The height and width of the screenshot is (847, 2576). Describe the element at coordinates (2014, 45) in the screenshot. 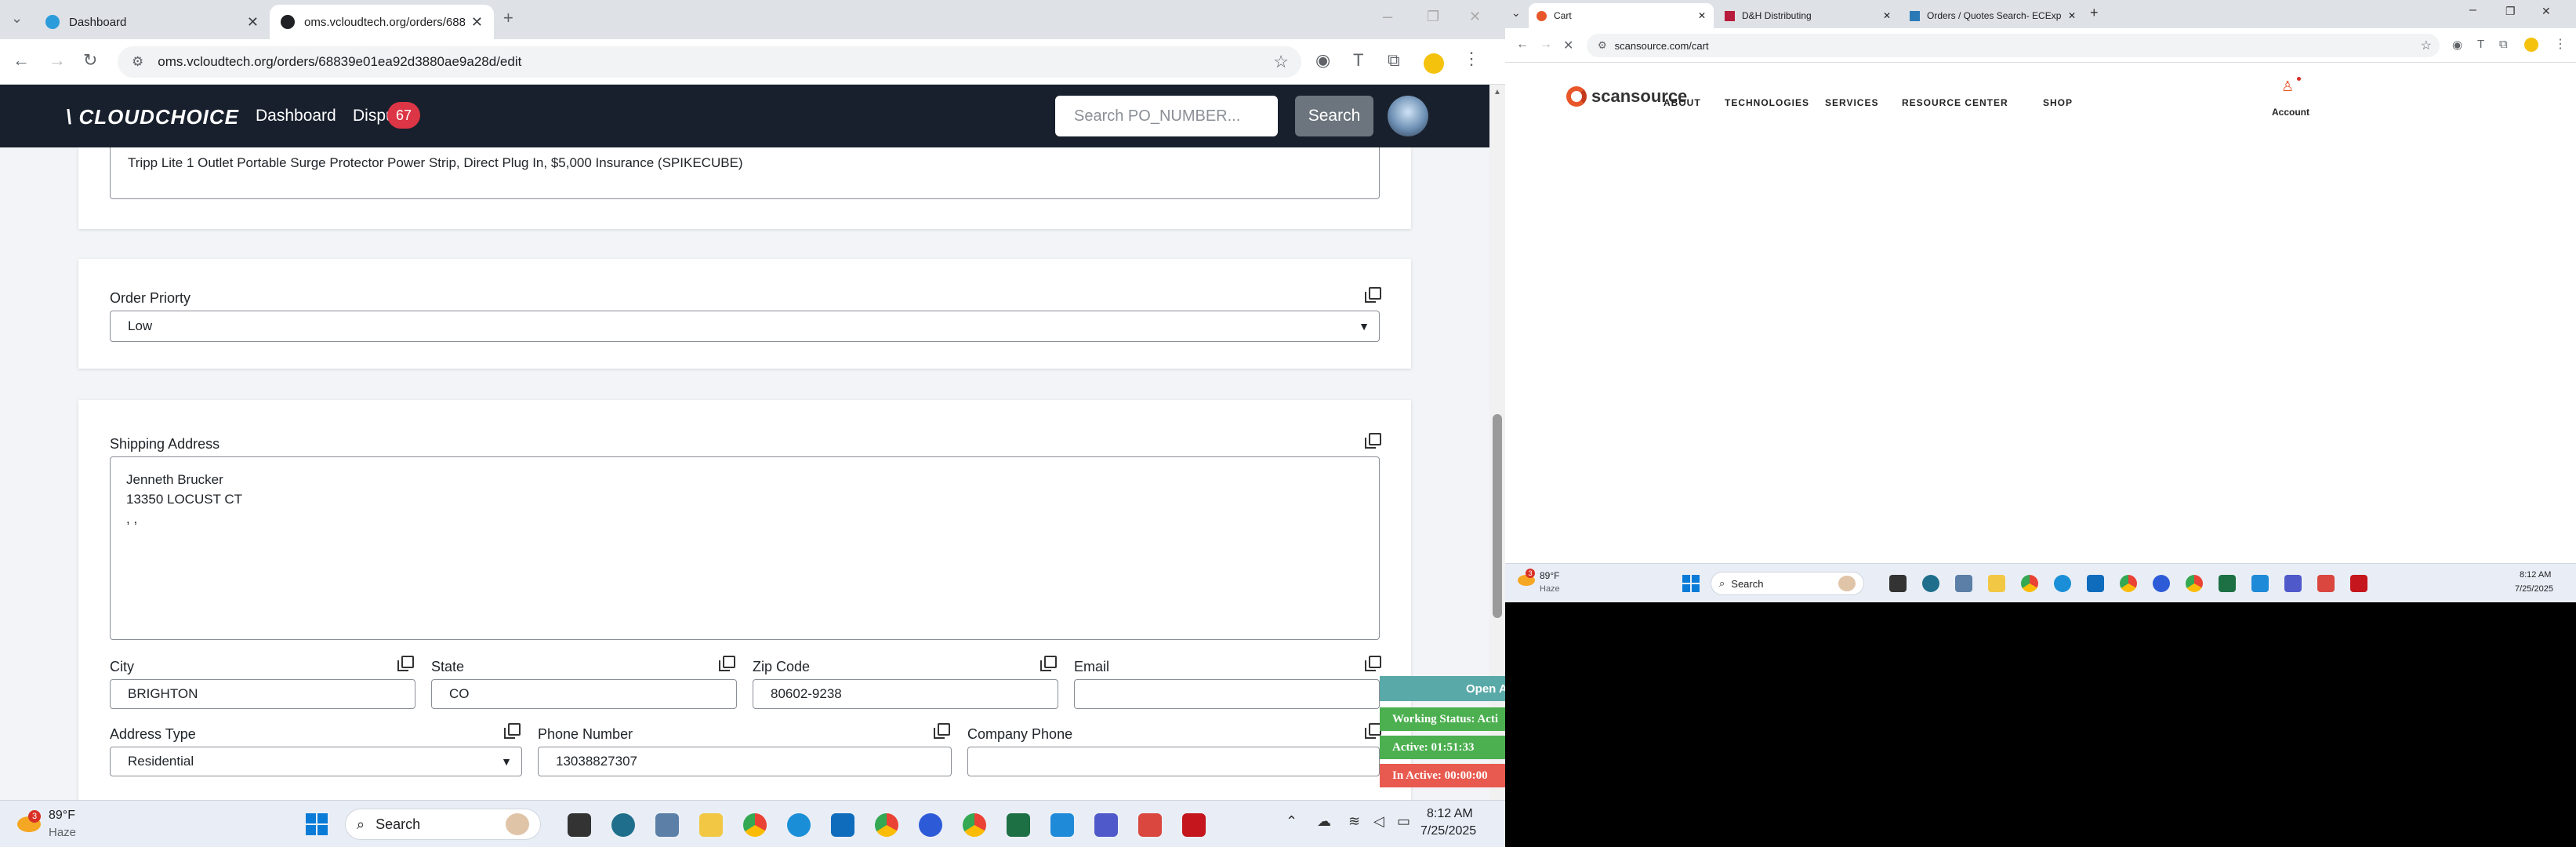

I see `right-address-bar: ⚙ scansource.com/cart ☆` at that location.